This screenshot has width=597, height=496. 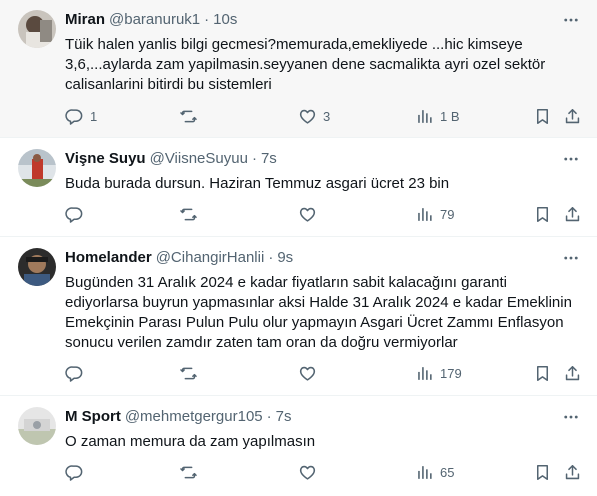 I want to click on tweet-header: Vişne Suyu @ViisneSuyuu · 7s, so click(x=321, y=159).